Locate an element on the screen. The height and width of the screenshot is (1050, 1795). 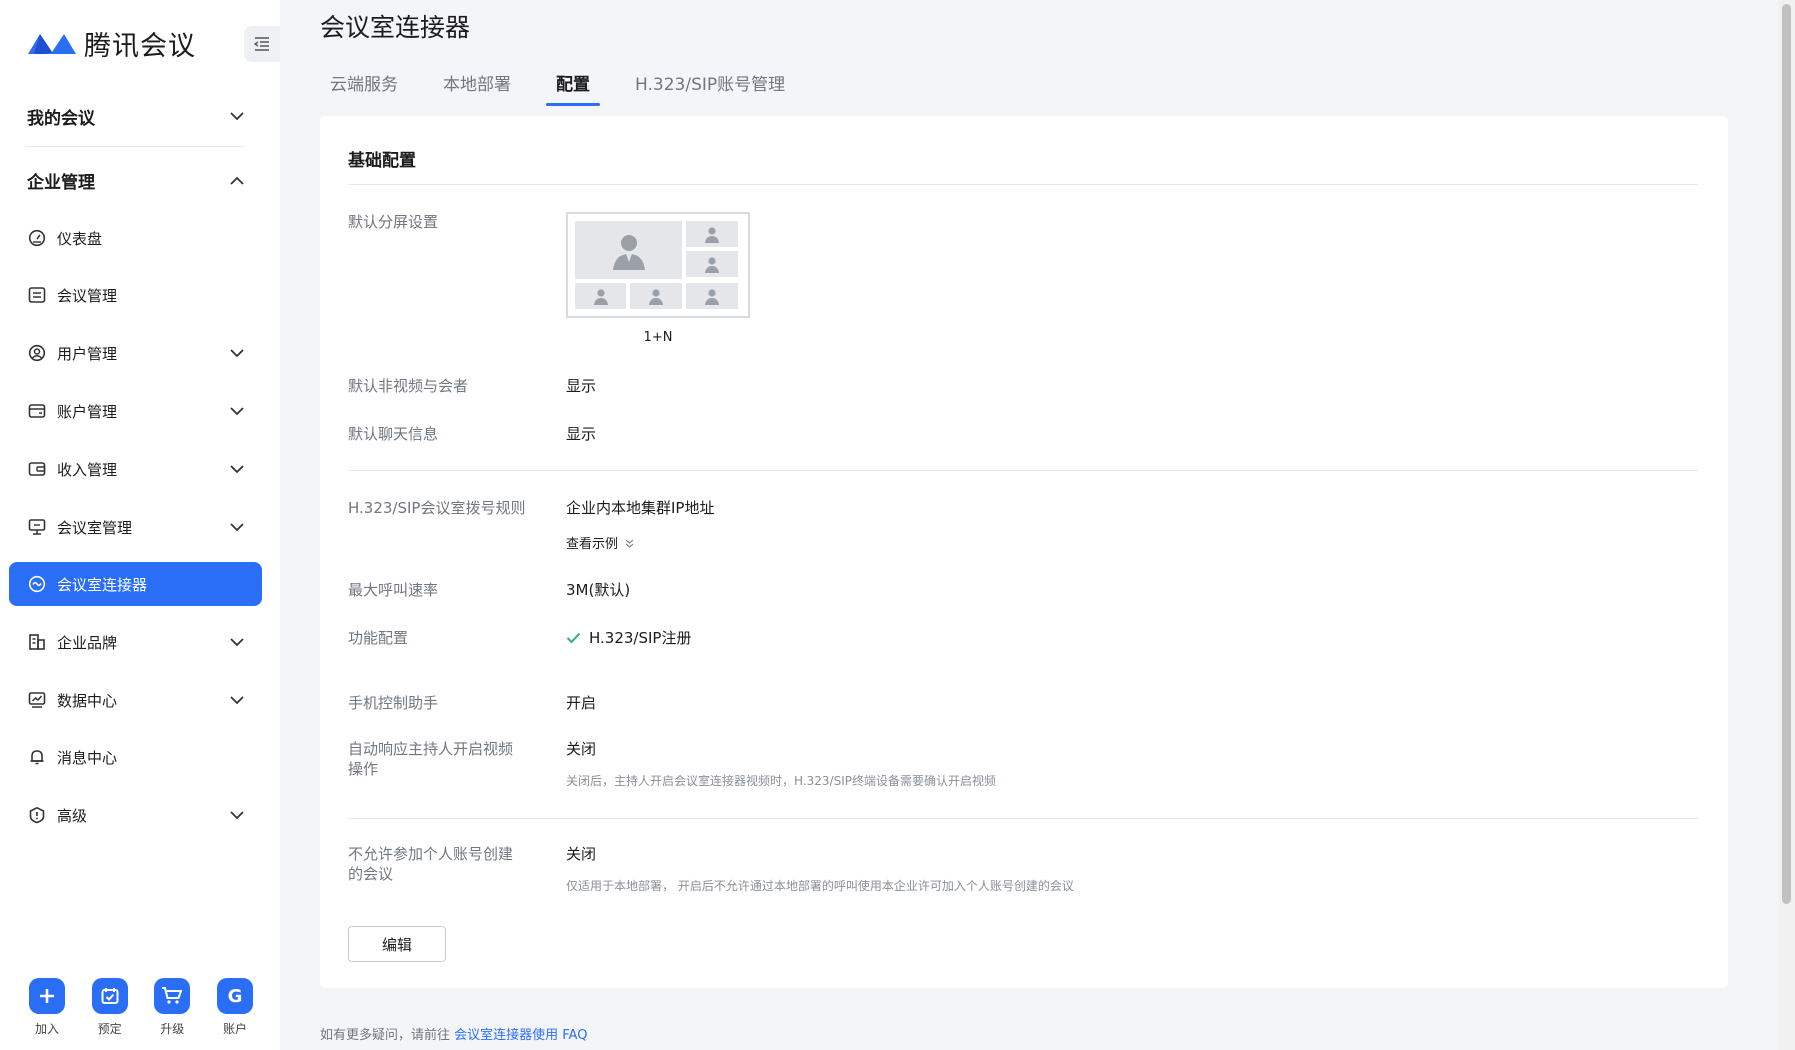
sidebar-item-label: 会议室连接器 is located at coordinates (102, 584).